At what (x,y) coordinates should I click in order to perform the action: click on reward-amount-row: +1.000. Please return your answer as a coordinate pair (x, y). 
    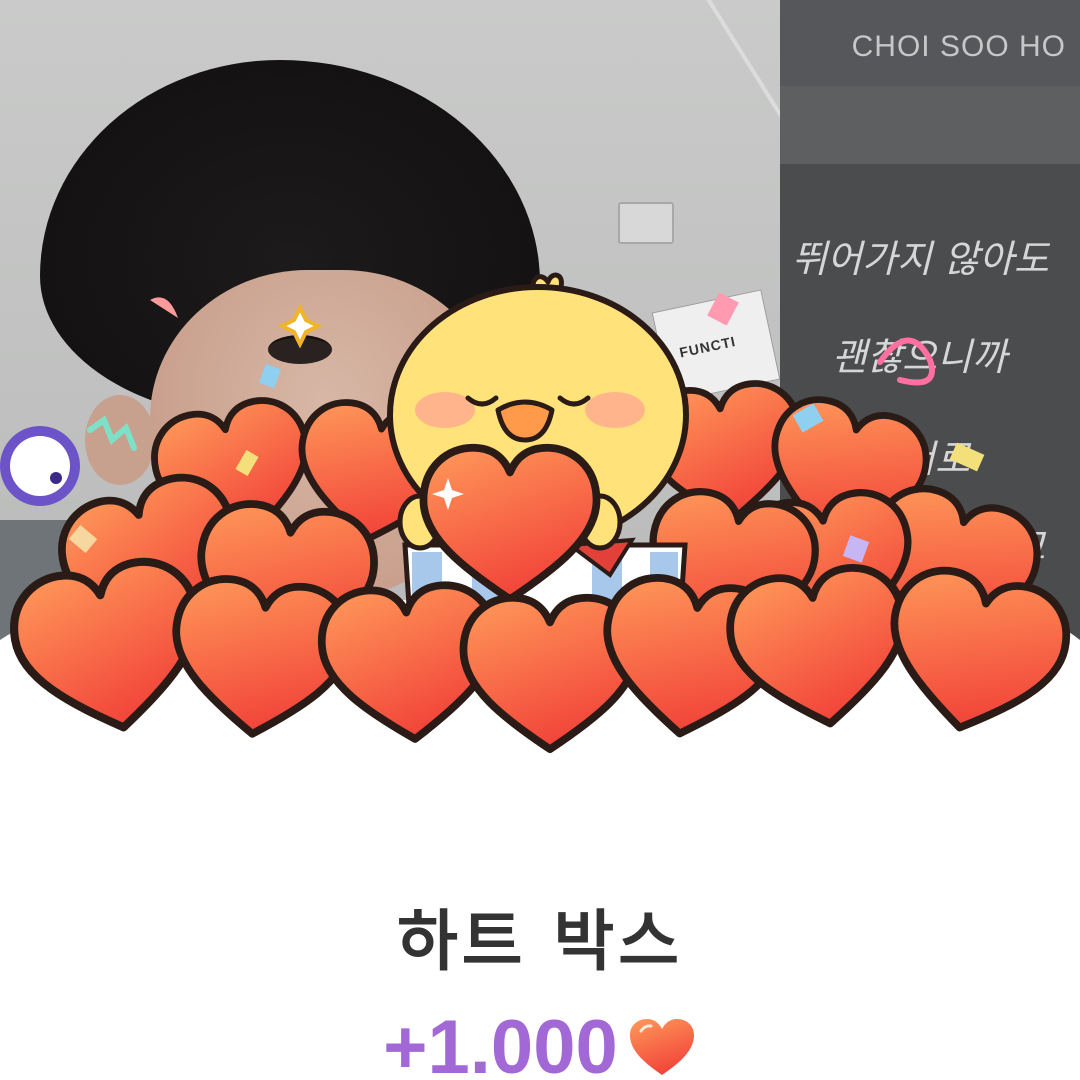
    Looking at the image, I should click on (540, 1042).